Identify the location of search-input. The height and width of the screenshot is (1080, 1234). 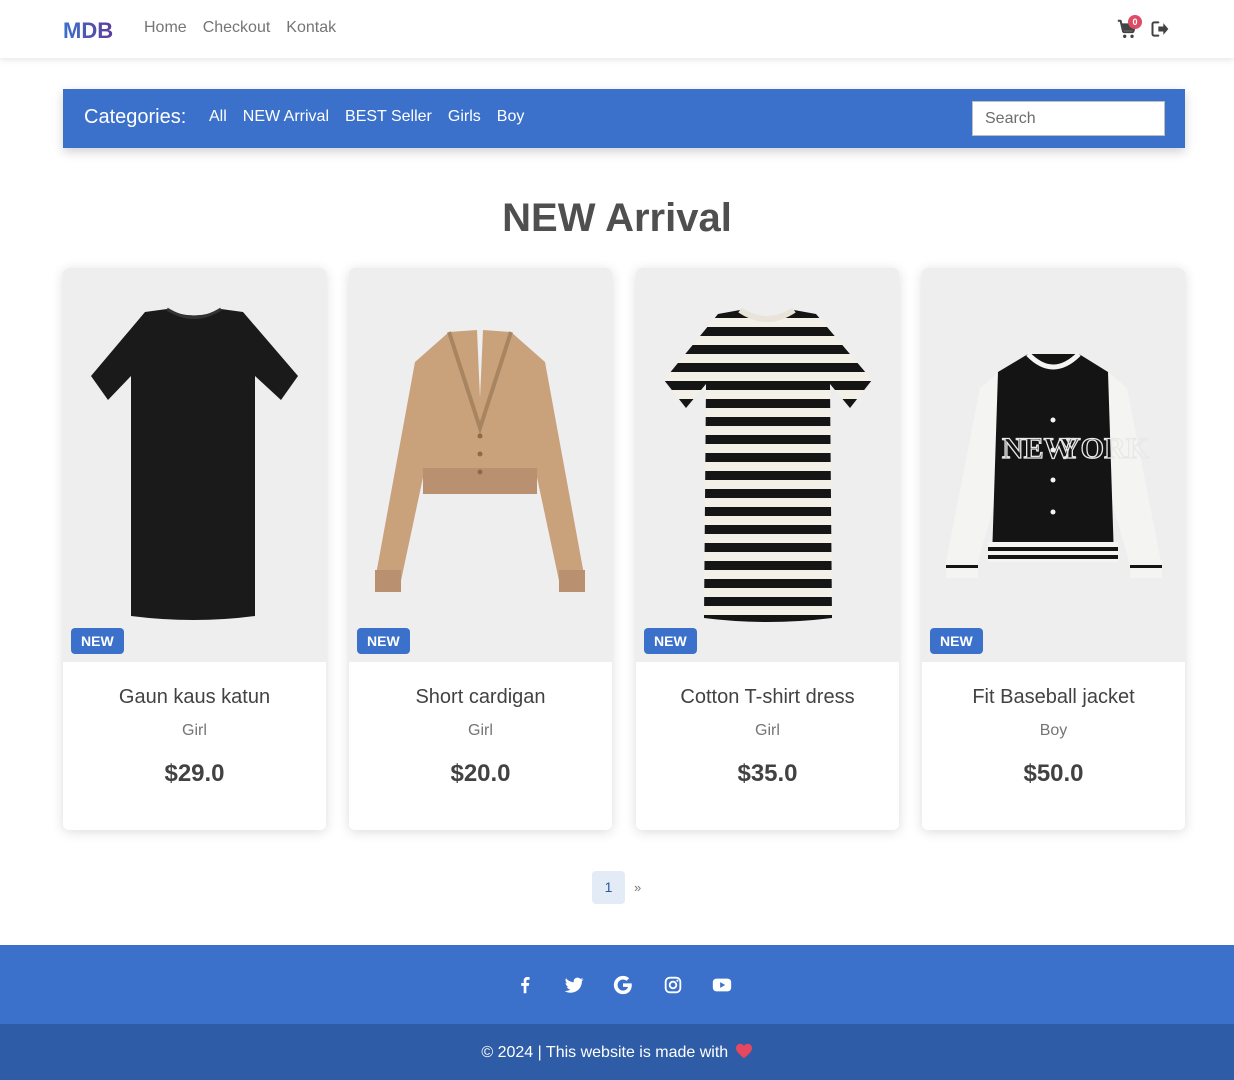
(1068, 118).